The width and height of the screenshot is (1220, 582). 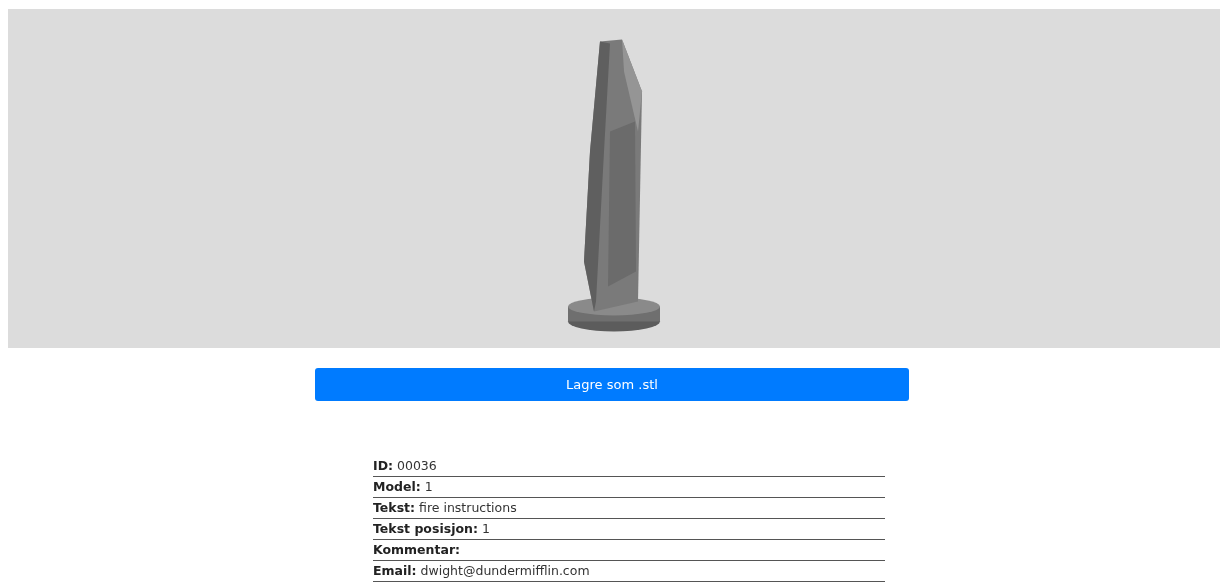 What do you see at coordinates (629, 487) in the screenshot?
I see `detail-text: Model: 1` at bounding box center [629, 487].